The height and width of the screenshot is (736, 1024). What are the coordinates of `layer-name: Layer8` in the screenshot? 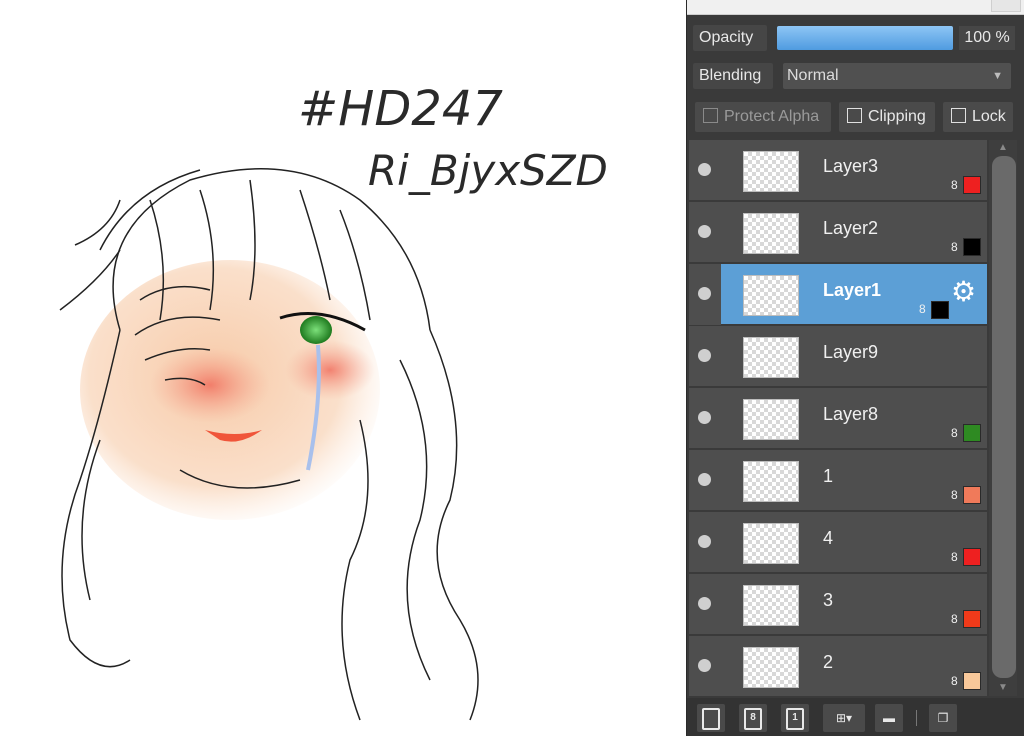 It's located at (851, 414).